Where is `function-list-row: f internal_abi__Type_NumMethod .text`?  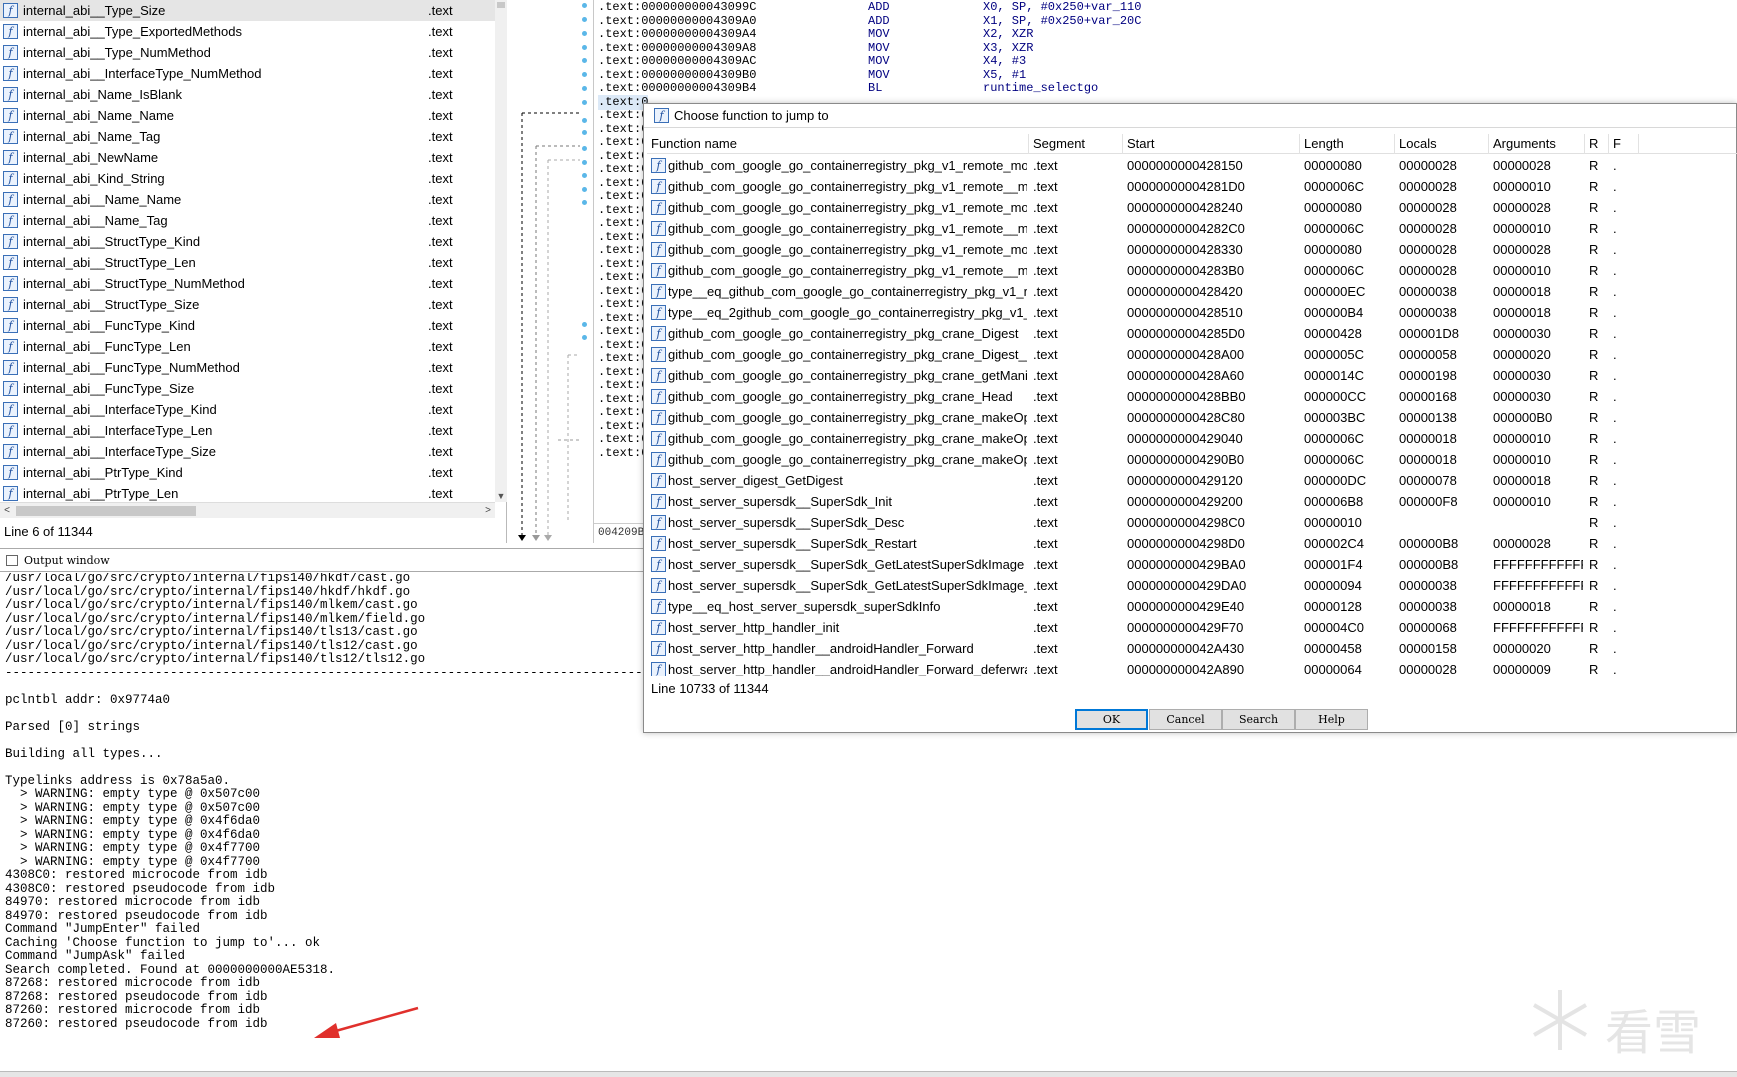
function-list-row: f internal_abi__Type_NumMethod .text is located at coordinates (247, 52).